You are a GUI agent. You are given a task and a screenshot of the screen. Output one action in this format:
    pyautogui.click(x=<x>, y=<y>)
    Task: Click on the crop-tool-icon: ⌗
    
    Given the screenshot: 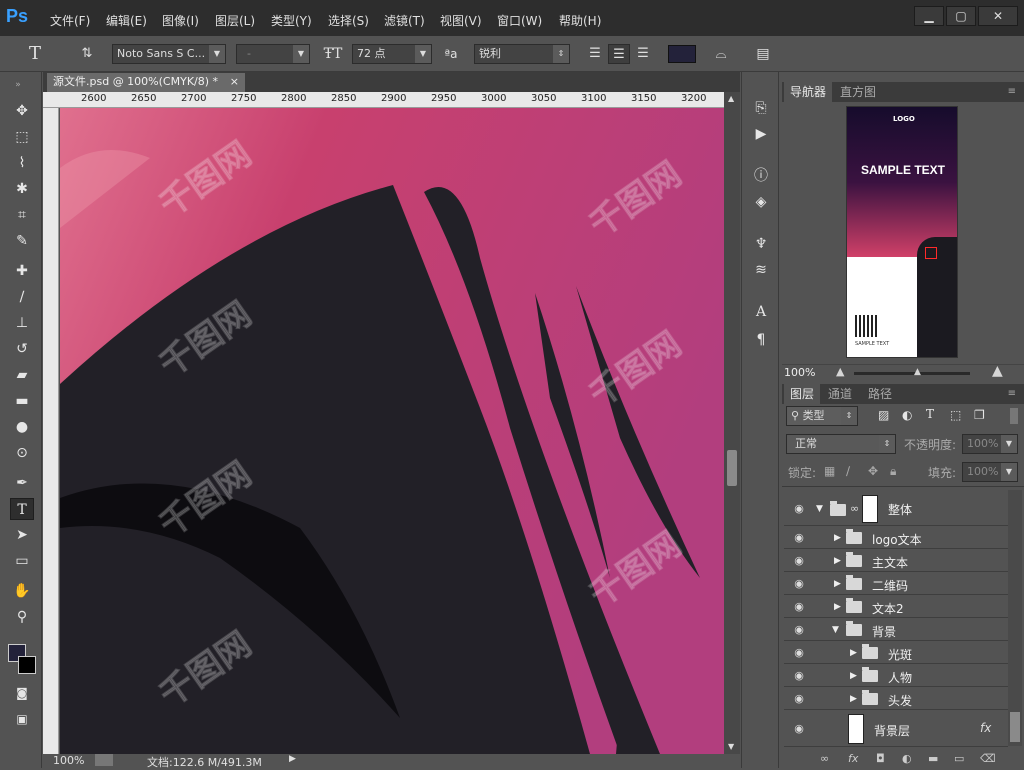 What is the action you would take?
    pyautogui.click(x=22, y=215)
    